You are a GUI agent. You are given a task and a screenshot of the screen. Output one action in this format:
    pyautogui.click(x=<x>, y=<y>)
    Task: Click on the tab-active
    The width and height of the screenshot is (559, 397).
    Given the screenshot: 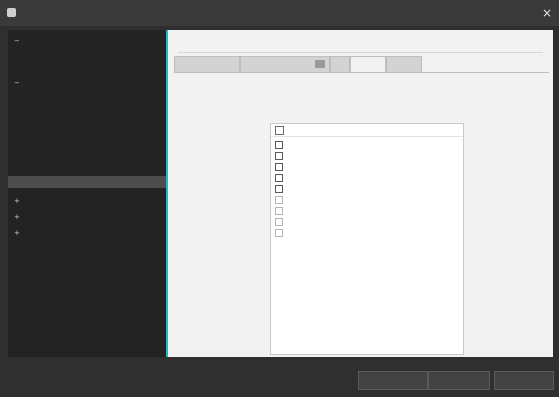 What is the action you would take?
    pyautogui.click(x=368, y=64)
    